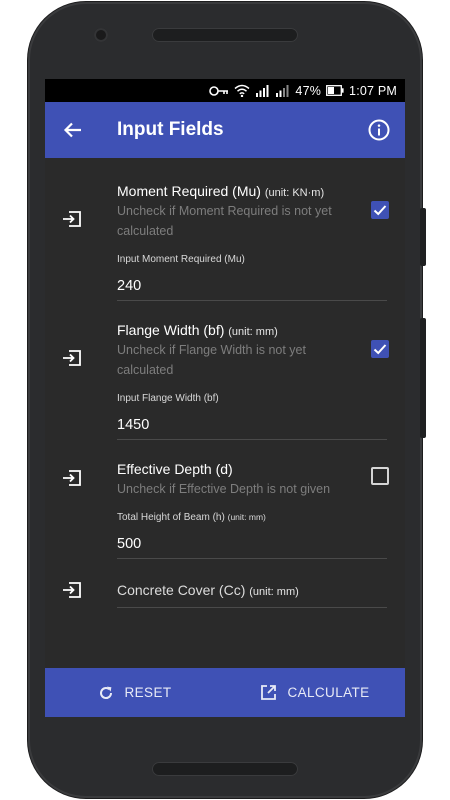 Image resolution: width=450 pixels, height=800 pixels. Describe the element at coordinates (101, 35) in the screenshot. I see `front-camera` at that location.